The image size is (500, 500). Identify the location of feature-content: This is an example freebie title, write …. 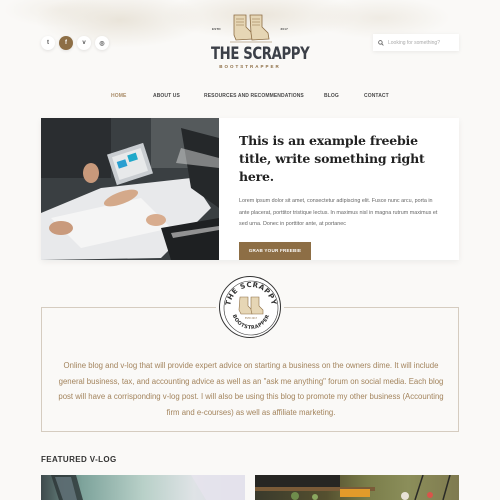
(341, 196).